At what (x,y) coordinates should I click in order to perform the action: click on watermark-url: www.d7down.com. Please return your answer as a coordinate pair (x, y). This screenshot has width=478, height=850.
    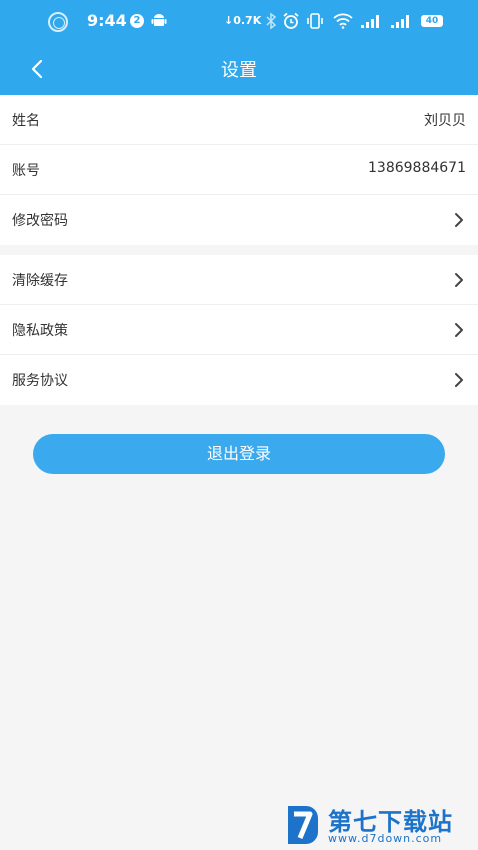
    Looking at the image, I should click on (385, 838).